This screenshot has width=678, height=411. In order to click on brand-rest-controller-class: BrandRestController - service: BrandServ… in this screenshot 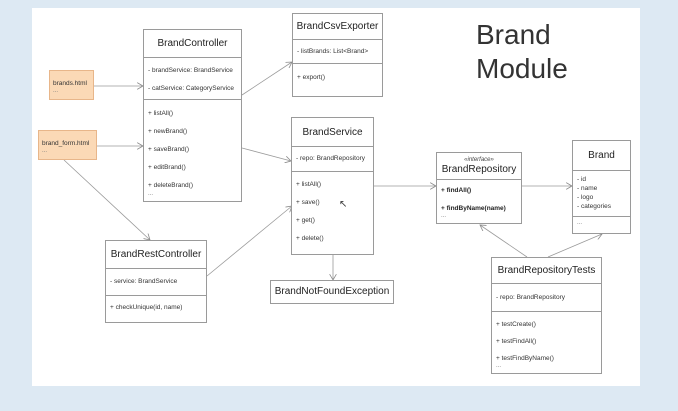, I will do `click(156, 281)`.